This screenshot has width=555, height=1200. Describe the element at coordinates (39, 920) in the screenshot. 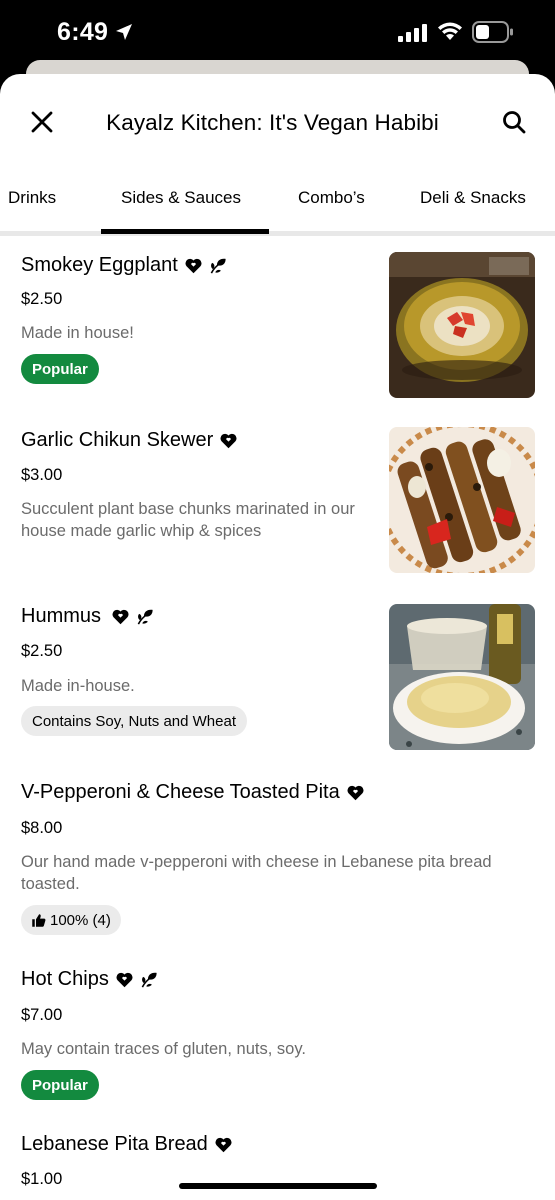

I see `thumbs-up-icon` at that location.